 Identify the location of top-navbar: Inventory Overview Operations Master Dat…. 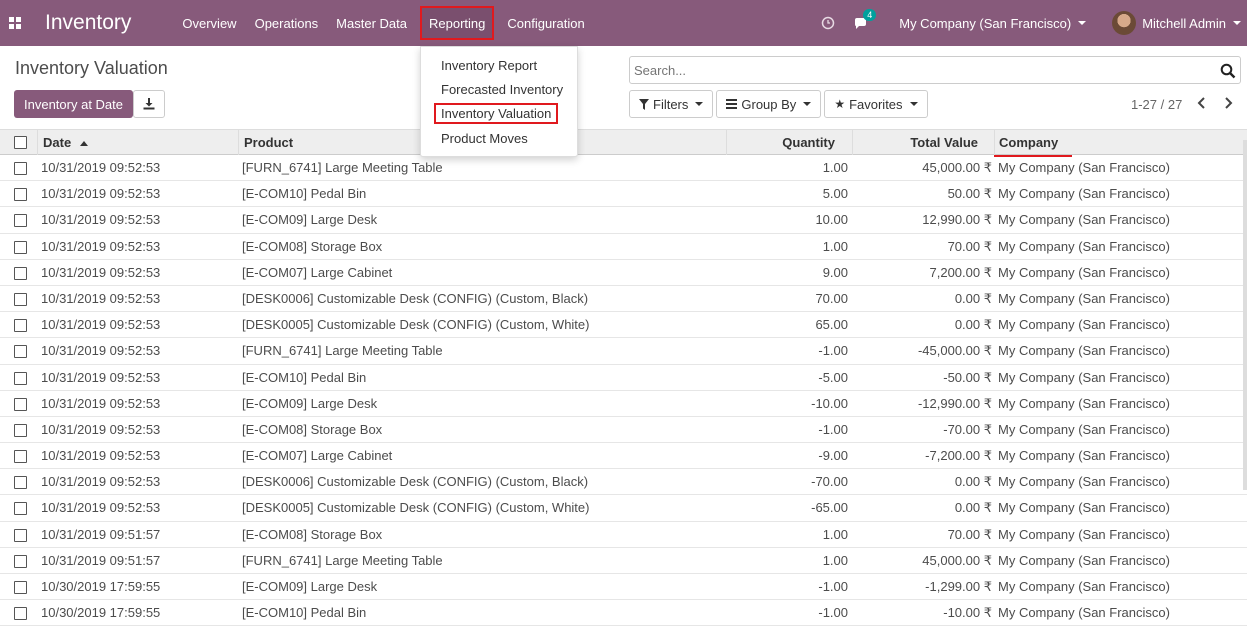
(623, 23).